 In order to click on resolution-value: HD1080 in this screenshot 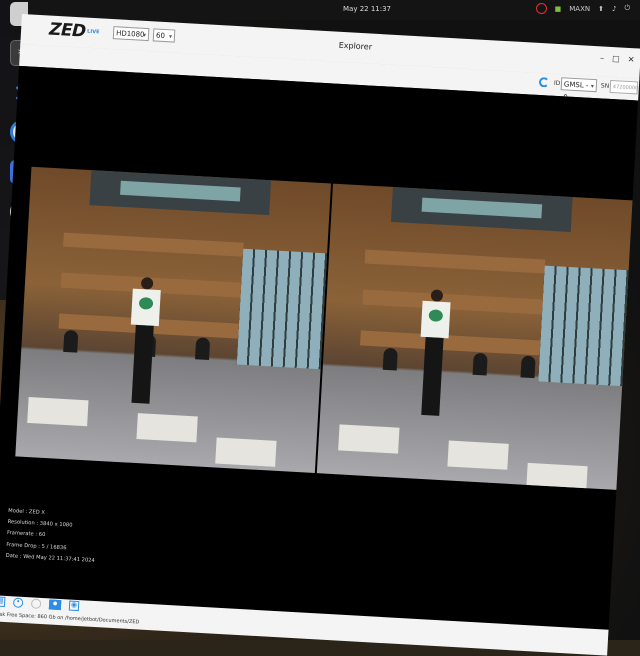, I will do `click(130, 34)`.